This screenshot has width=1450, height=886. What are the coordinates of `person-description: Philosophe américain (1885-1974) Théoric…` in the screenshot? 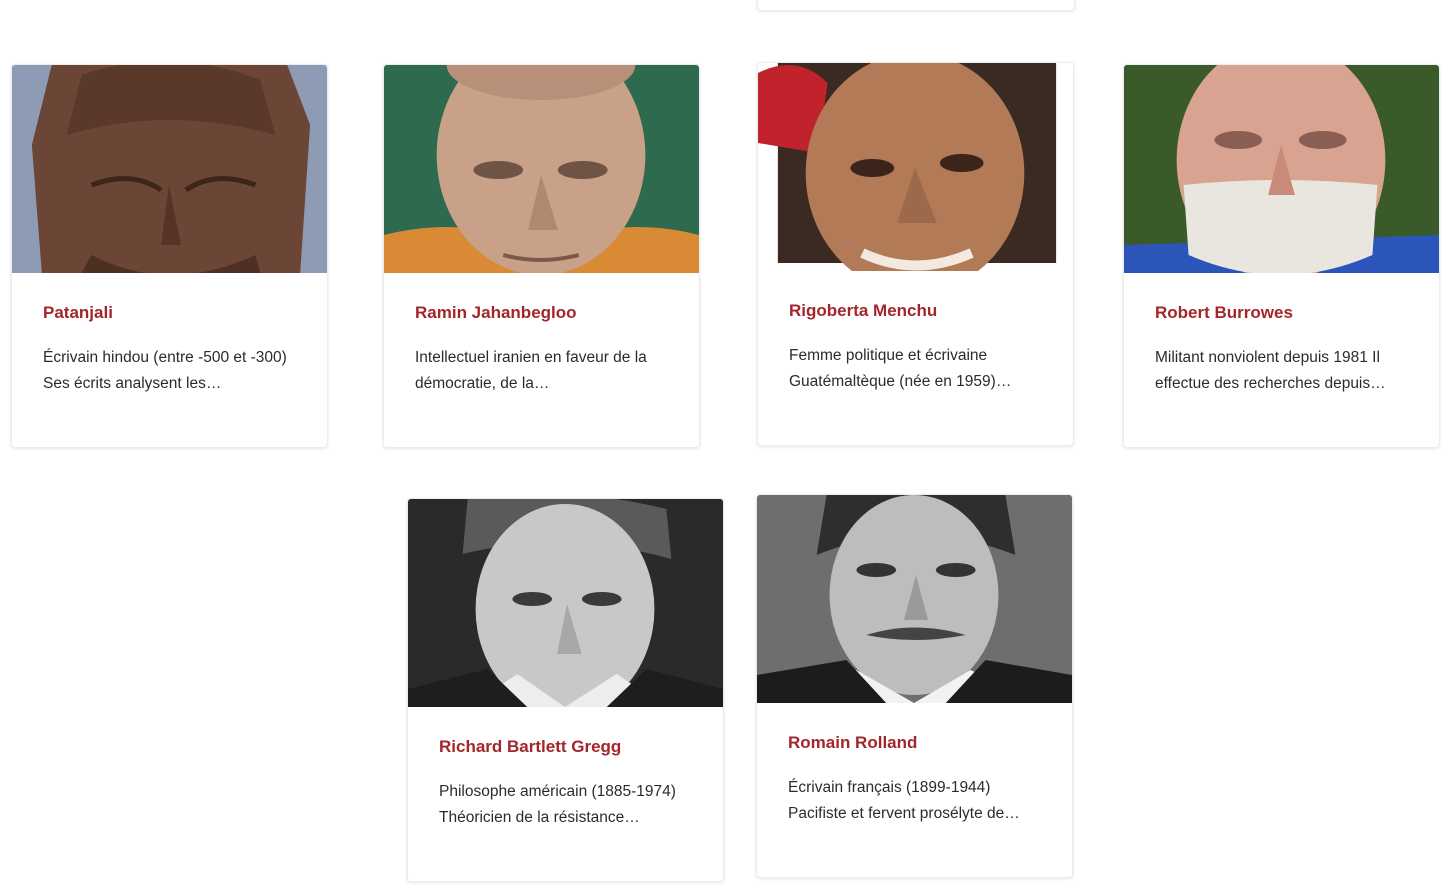 It's located at (557, 804).